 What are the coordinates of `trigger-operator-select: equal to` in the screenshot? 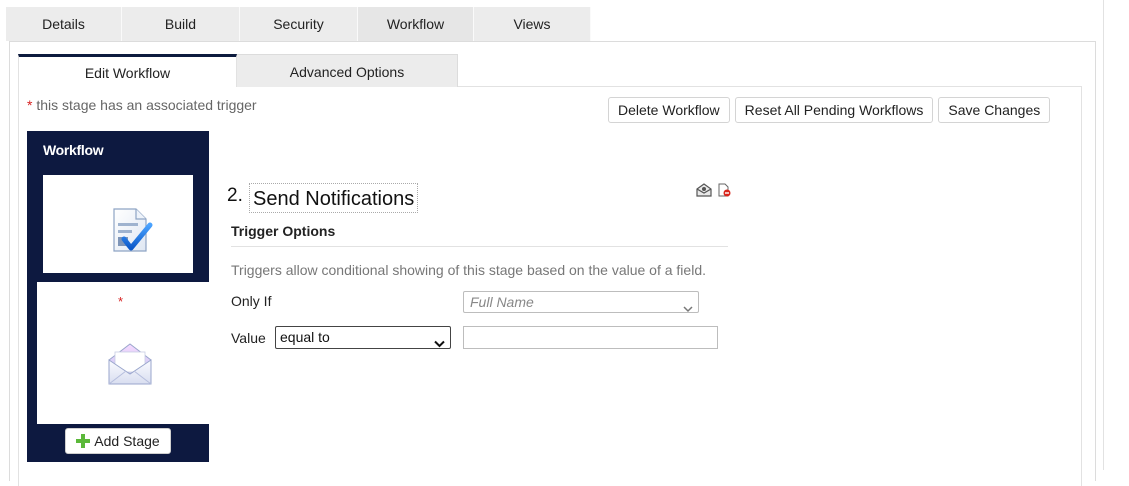 It's located at (363, 337).